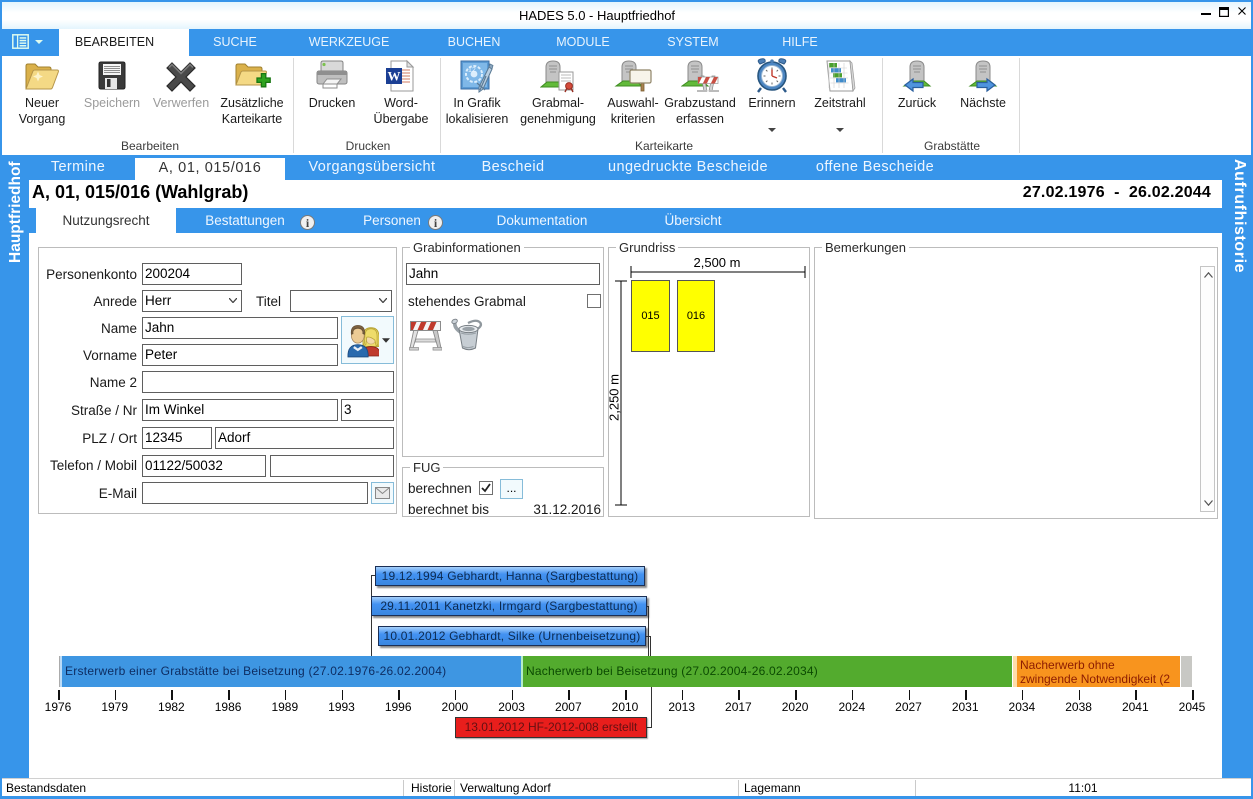 The width and height of the screenshot is (1253, 799). I want to click on svg-text: W, so click(394, 76).